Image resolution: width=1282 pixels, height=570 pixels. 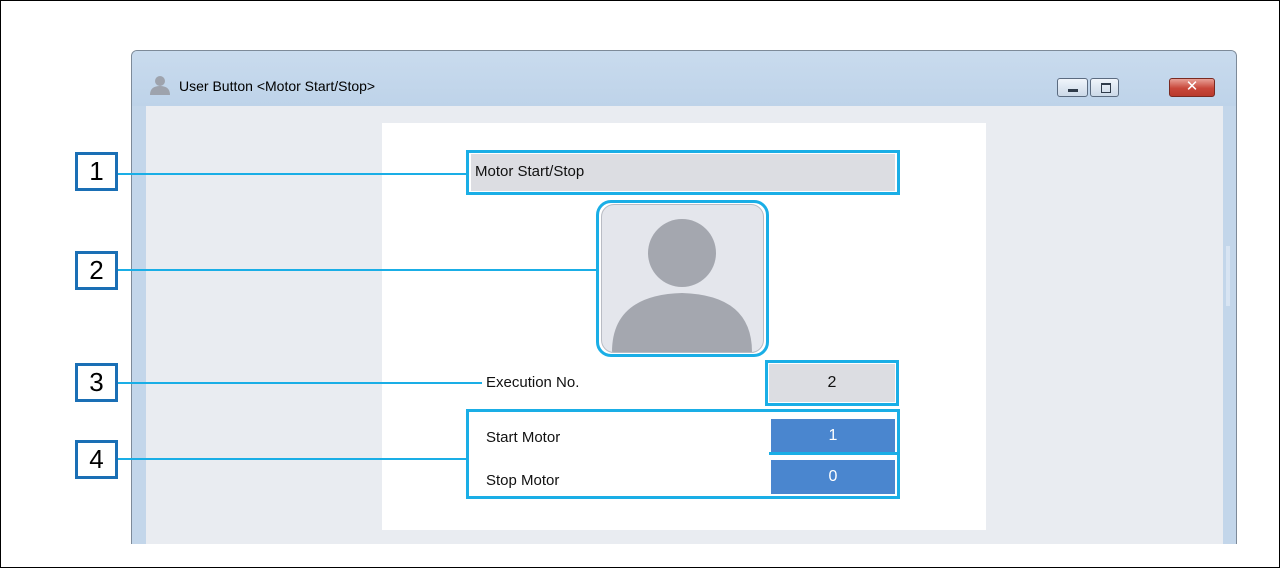 I want to click on highlight-execution-no, so click(x=832, y=383).